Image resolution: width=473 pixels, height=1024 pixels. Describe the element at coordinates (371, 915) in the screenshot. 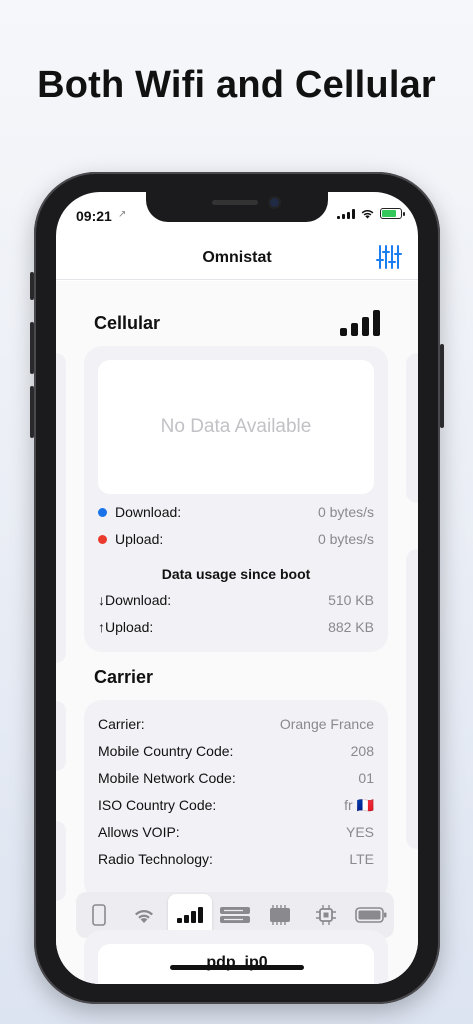

I see `battery-icon` at that location.